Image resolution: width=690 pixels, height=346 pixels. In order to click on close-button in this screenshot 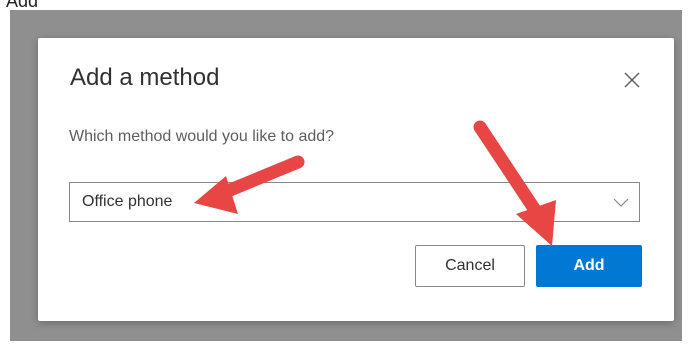, I will do `click(632, 80)`.